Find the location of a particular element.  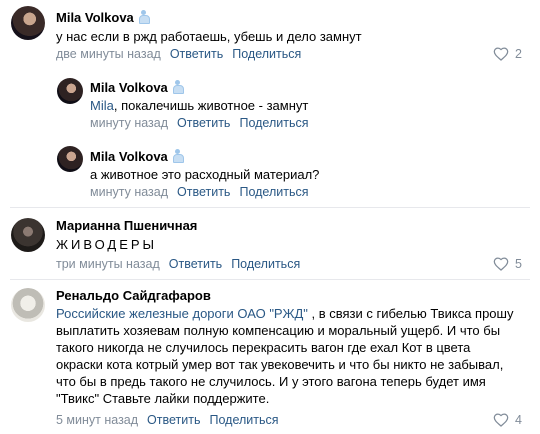

comment-meta: три минуты назад Ответить Поделиться is located at coordinates (178, 264).